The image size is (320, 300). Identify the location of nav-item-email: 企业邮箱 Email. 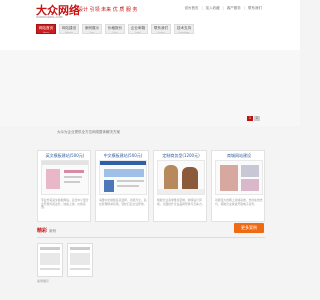
(138, 29).